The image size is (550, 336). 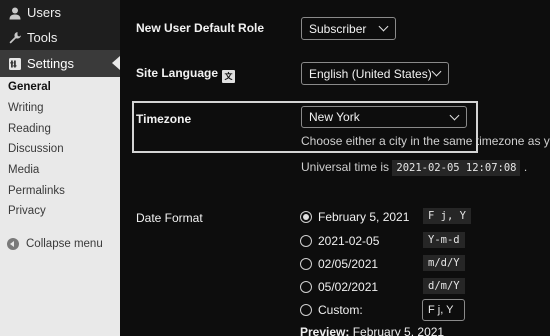 I want to click on collapse-menu-button: Collapse menu, so click(x=55, y=244).